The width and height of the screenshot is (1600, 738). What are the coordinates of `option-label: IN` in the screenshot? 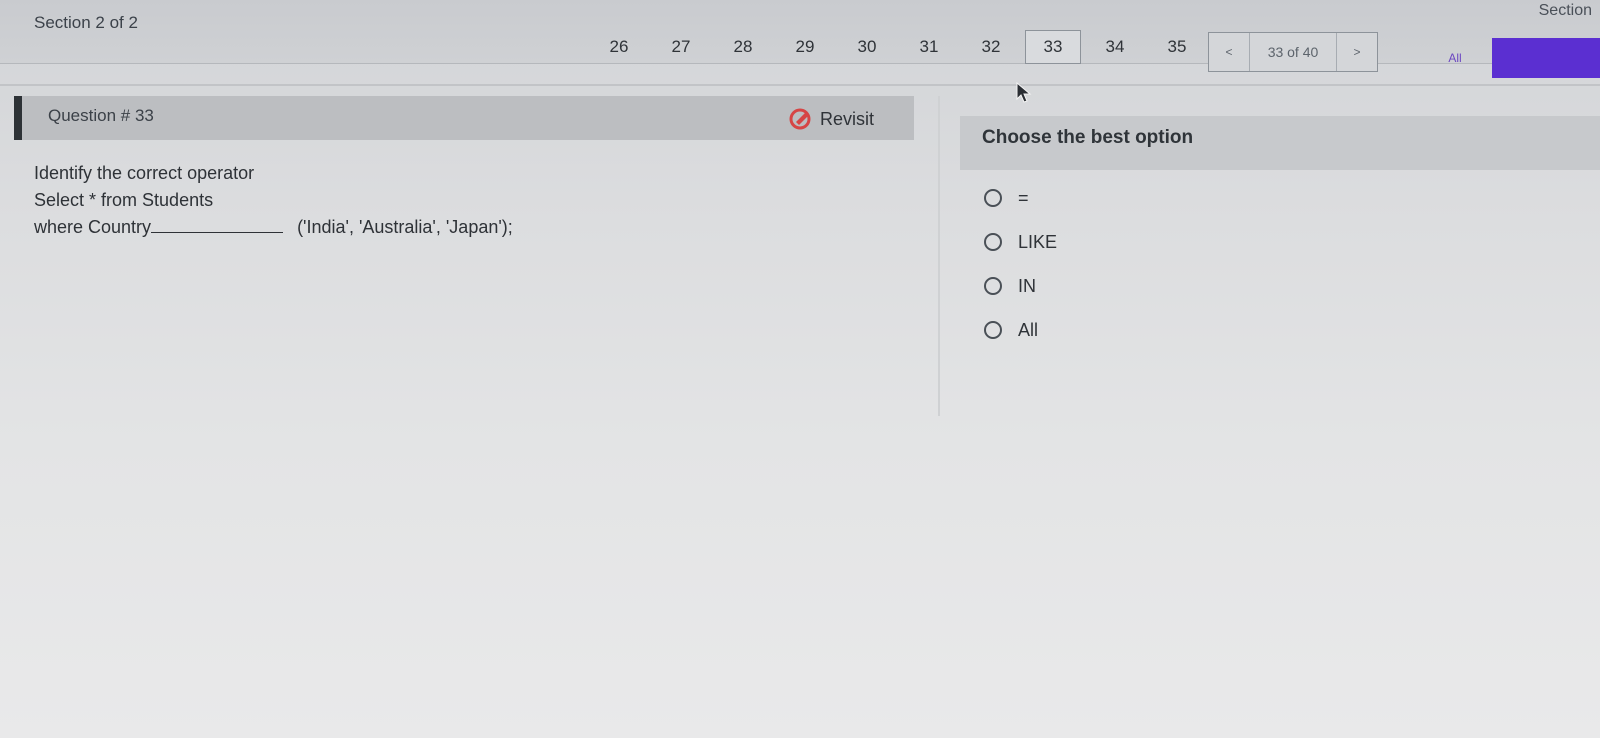 It's located at (1027, 285).